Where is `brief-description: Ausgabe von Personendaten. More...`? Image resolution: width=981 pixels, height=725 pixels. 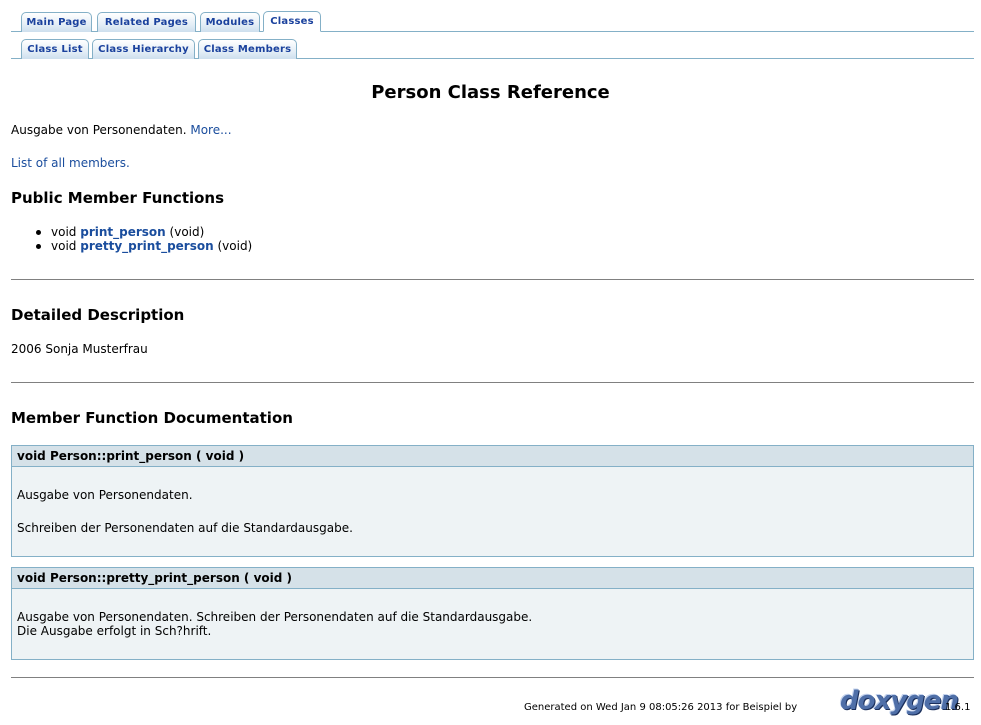 brief-description: Ausgabe von Personendaten. More... is located at coordinates (121, 130).